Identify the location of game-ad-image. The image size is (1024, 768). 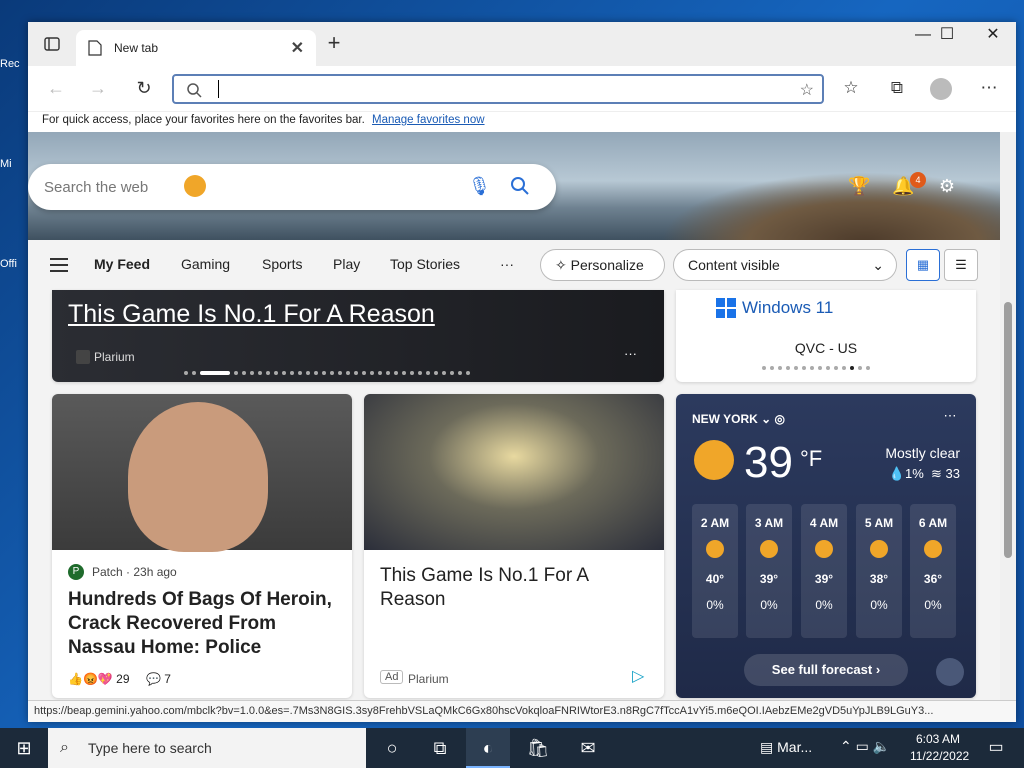
(514, 472).